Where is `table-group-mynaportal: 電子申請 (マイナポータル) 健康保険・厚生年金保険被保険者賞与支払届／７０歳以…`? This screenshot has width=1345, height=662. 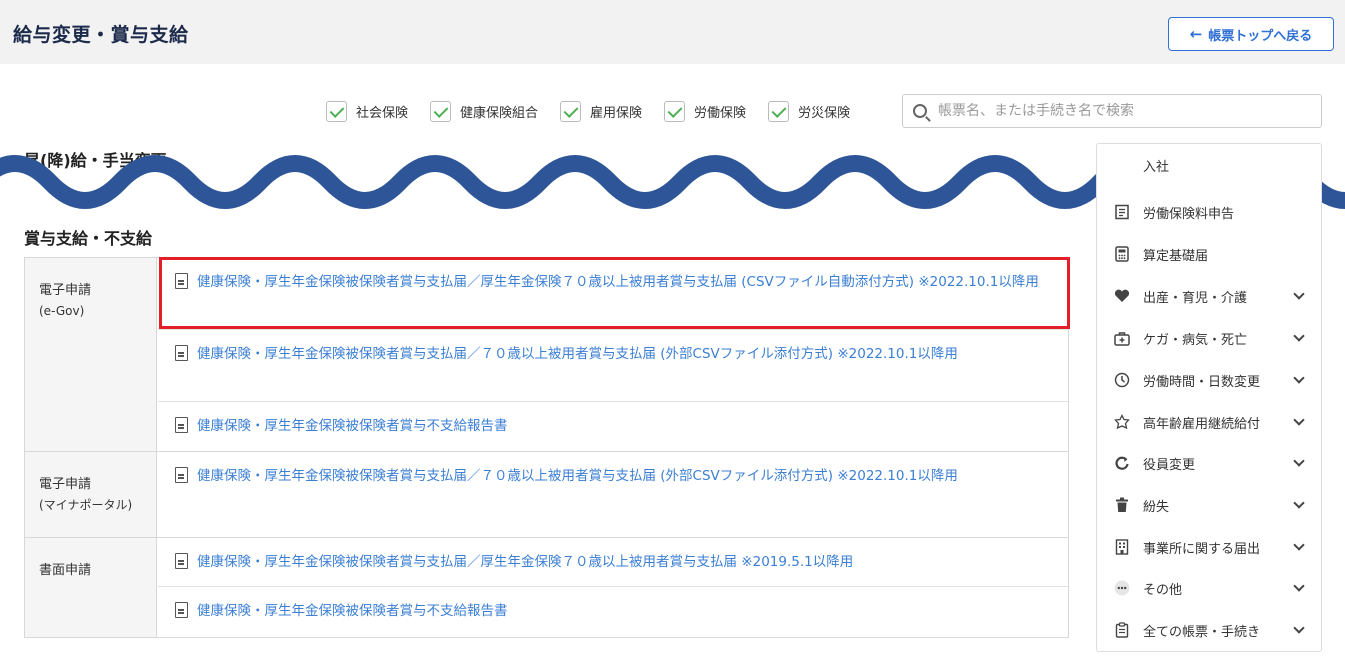 table-group-mynaportal: 電子申請 (マイナポータル) 健康保険・厚生年金保険被保険者賞与支払届／７０歳以… is located at coordinates (546, 495).